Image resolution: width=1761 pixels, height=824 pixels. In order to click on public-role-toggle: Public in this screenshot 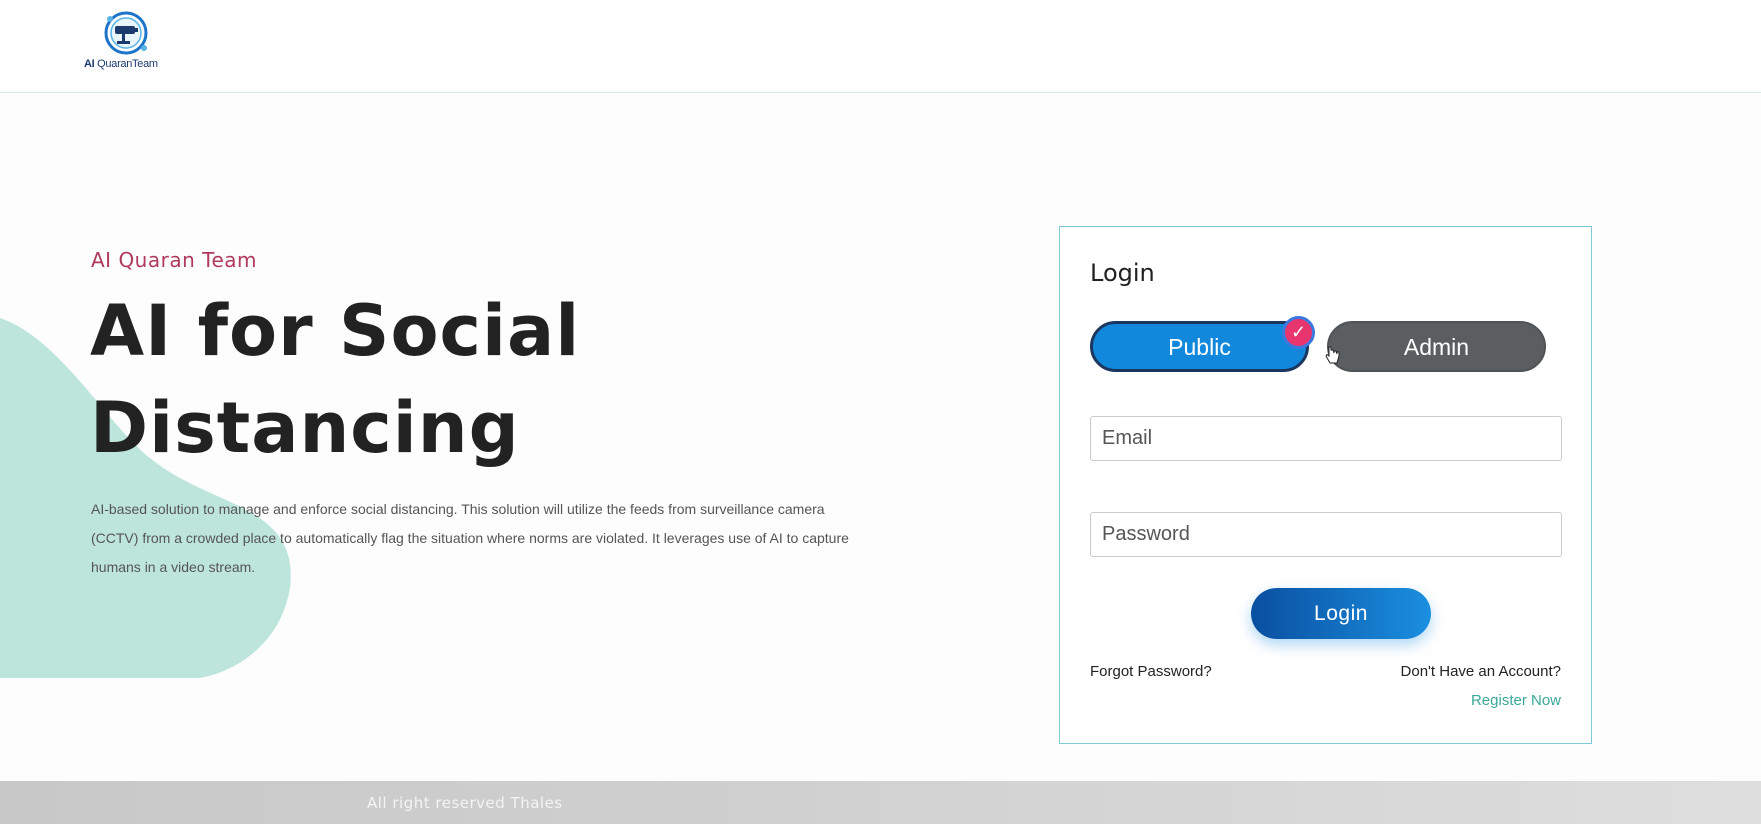, I will do `click(1199, 346)`.